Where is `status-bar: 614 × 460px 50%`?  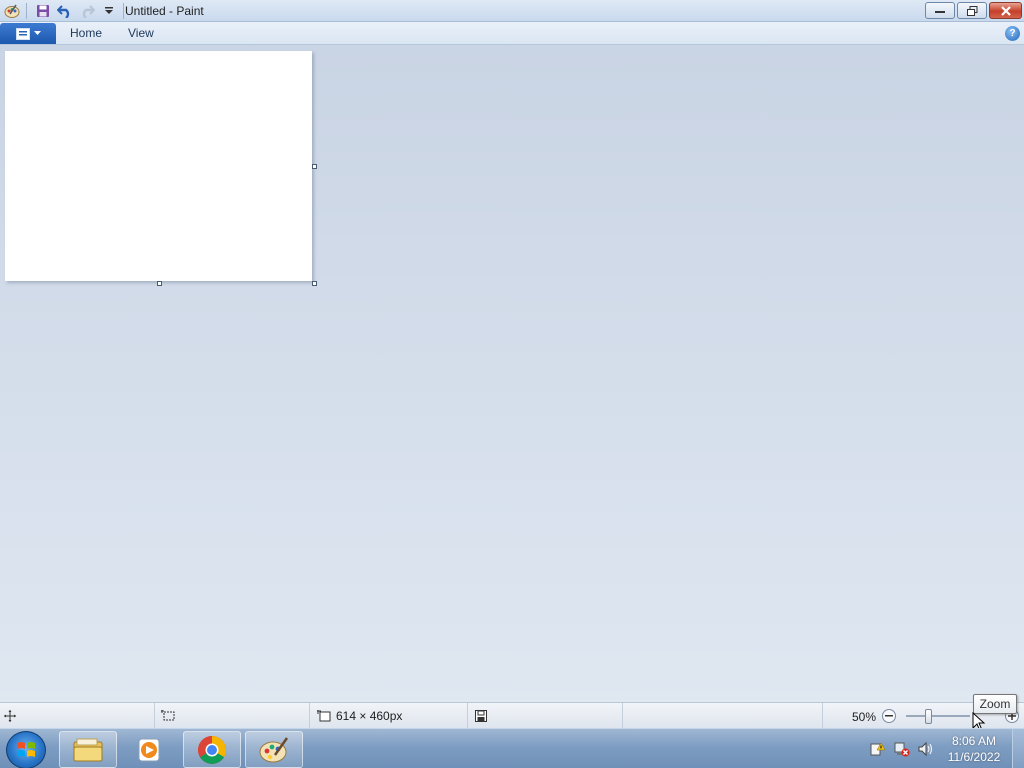
status-bar: 614 × 460px 50% is located at coordinates (512, 715).